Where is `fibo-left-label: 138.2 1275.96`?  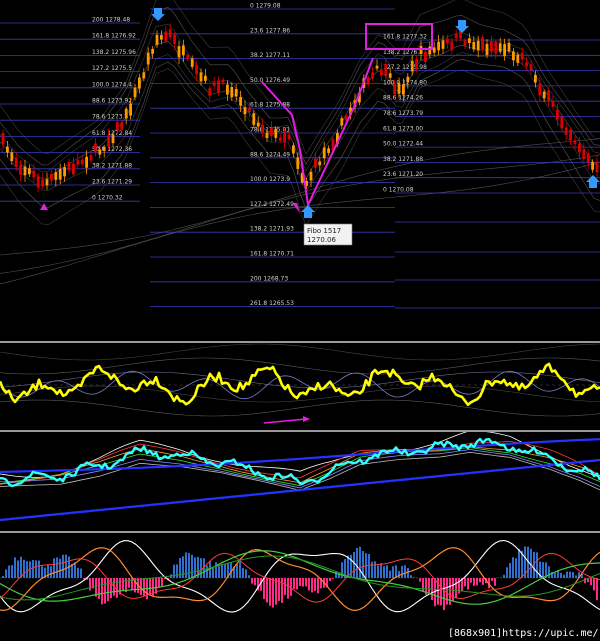 fibo-left-label: 138.2 1275.96 is located at coordinates (114, 52).